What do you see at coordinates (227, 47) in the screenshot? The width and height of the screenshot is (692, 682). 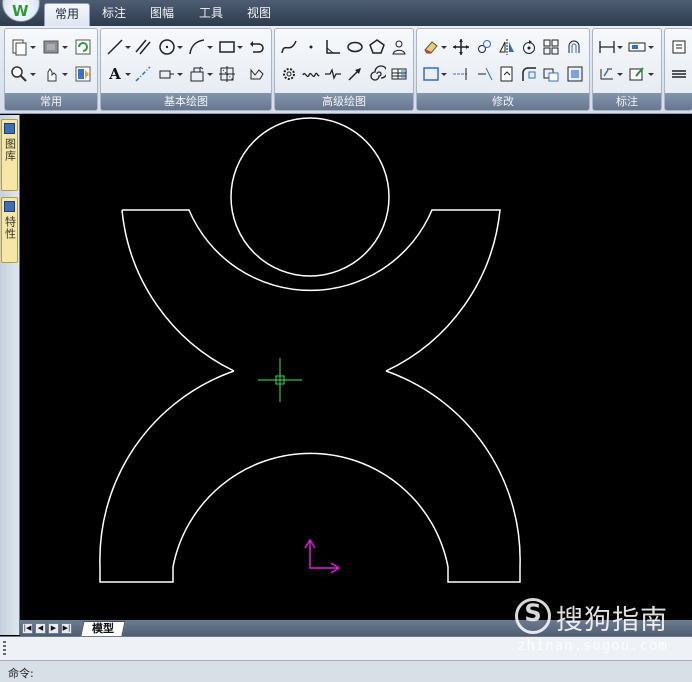 I see `rectangle-icon` at bounding box center [227, 47].